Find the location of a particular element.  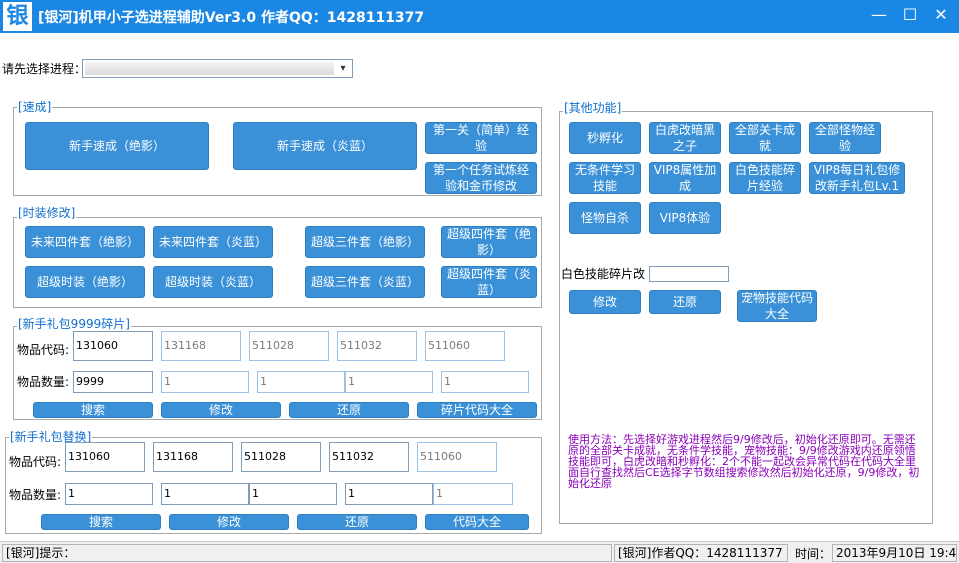

future4-jueying-button: 未来四件套（绝影） is located at coordinates (85, 242).